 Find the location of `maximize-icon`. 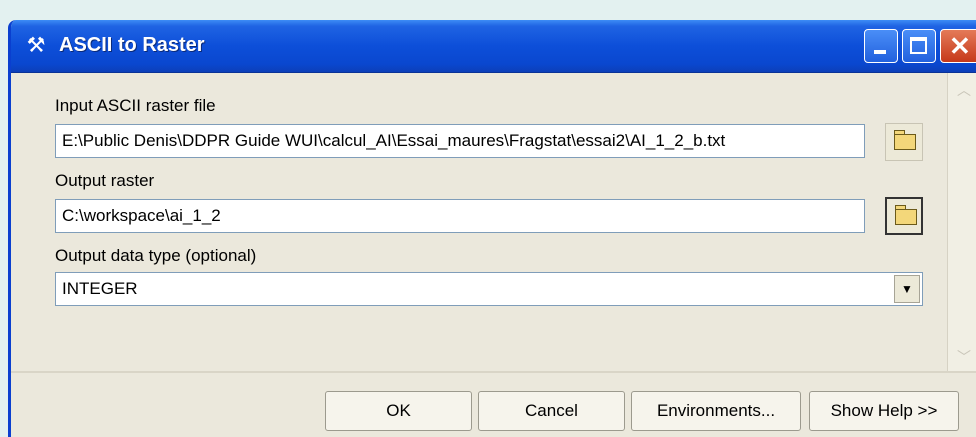

maximize-icon is located at coordinates (918, 45).